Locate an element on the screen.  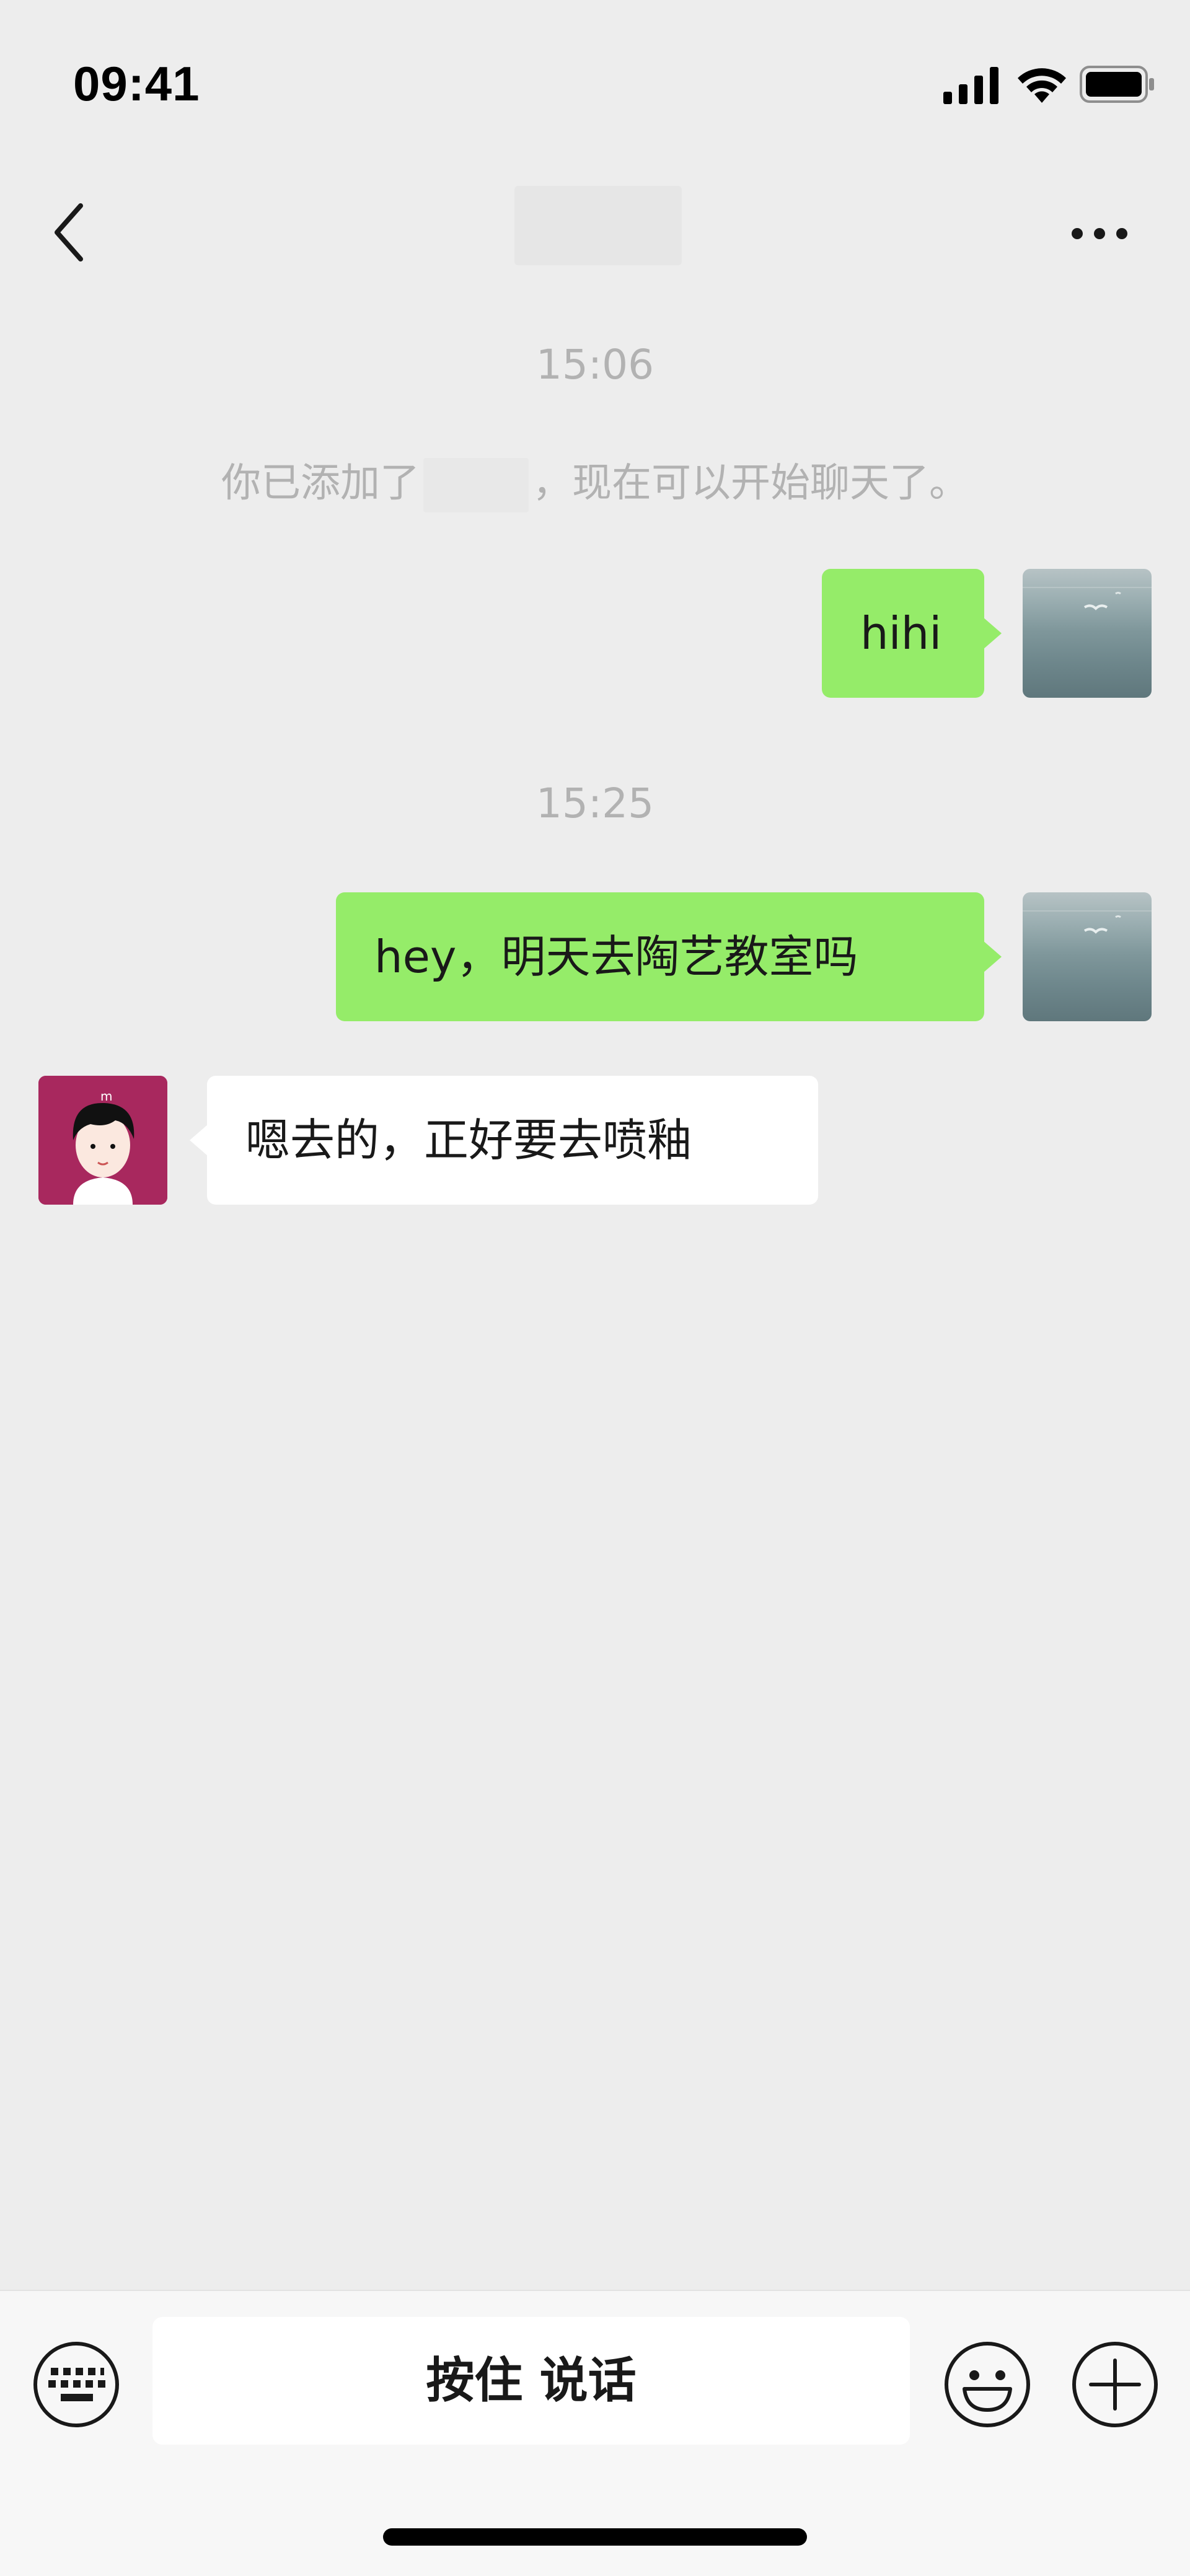
cartoon-boy-avatar-image: m is located at coordinates (102, 1141).